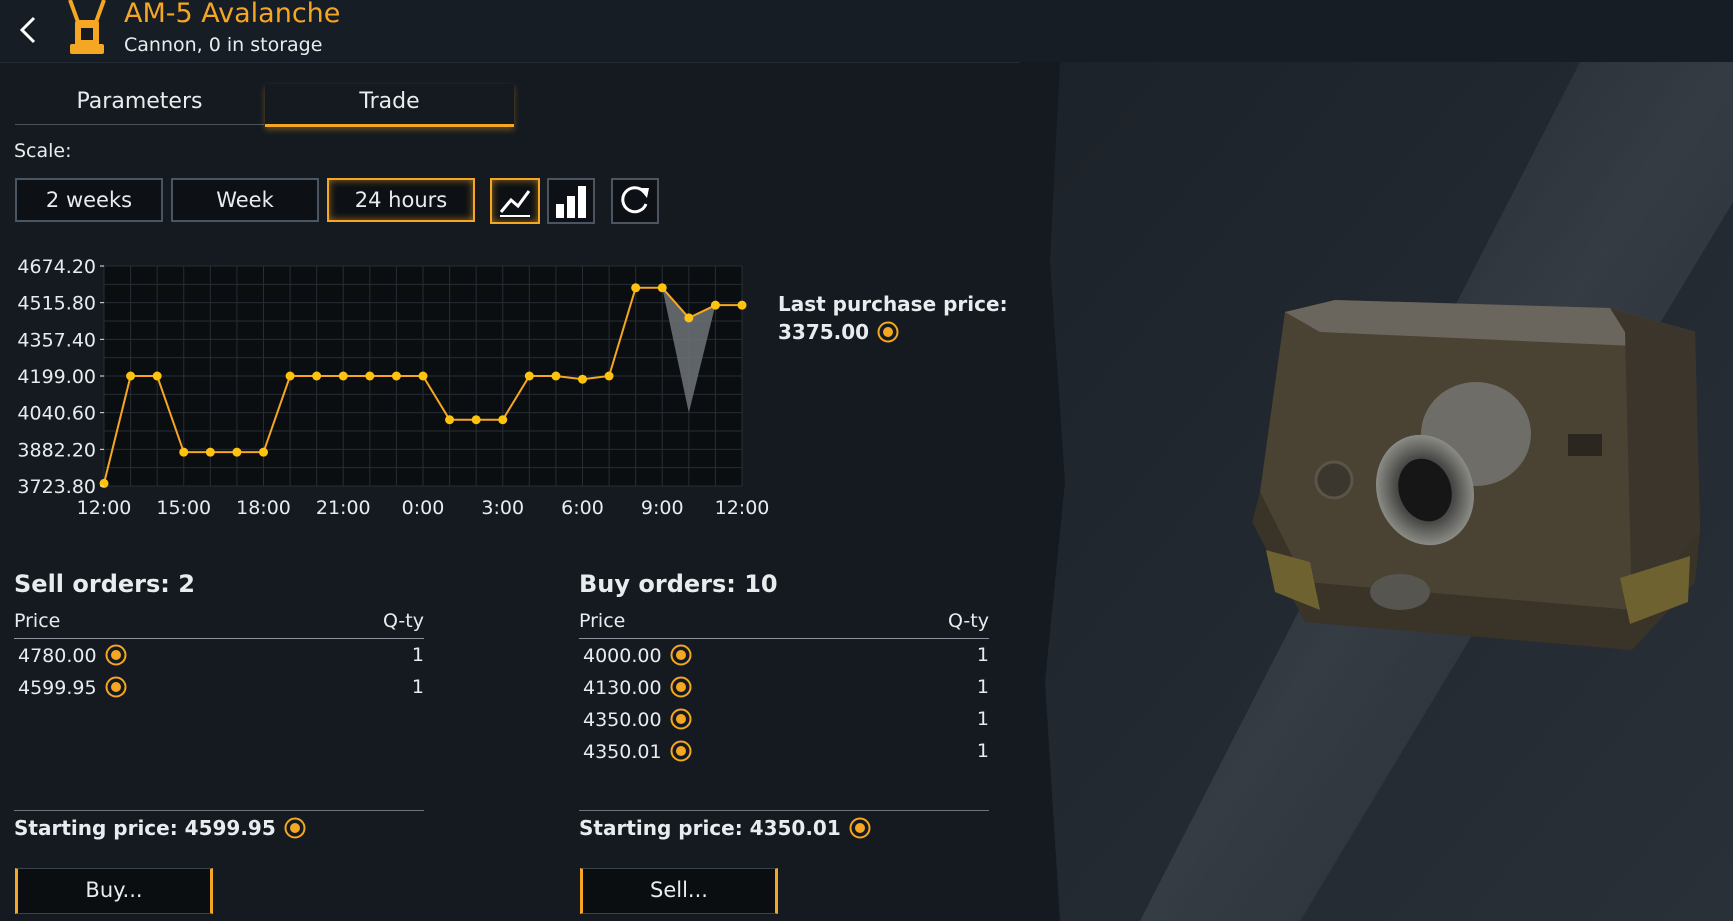  What do you see at coordinates (784, 623) in the screenshot?
I see `buy-orders-header: Price Q-ty` at bounding box center [784, 623].